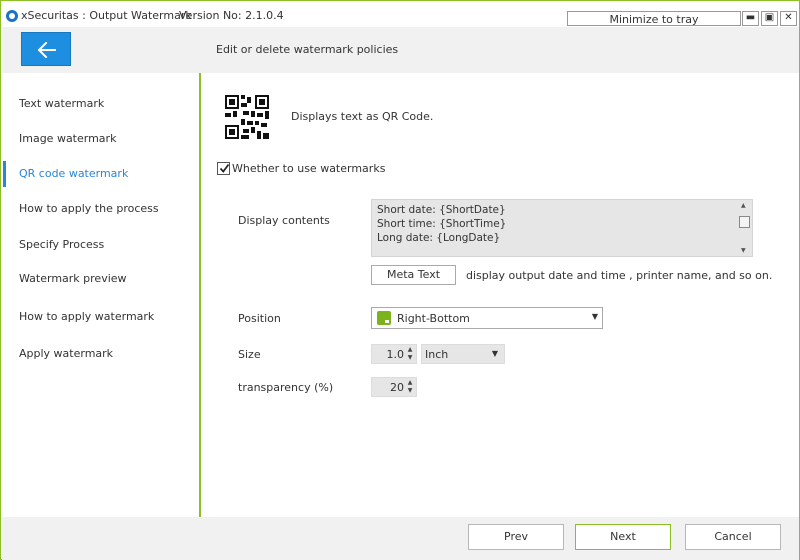 The width and height of the screenshot is (800, 560). Describe the element at coordinates (744, 222) in the screenshot. I see `scroll-thumb` at that location.